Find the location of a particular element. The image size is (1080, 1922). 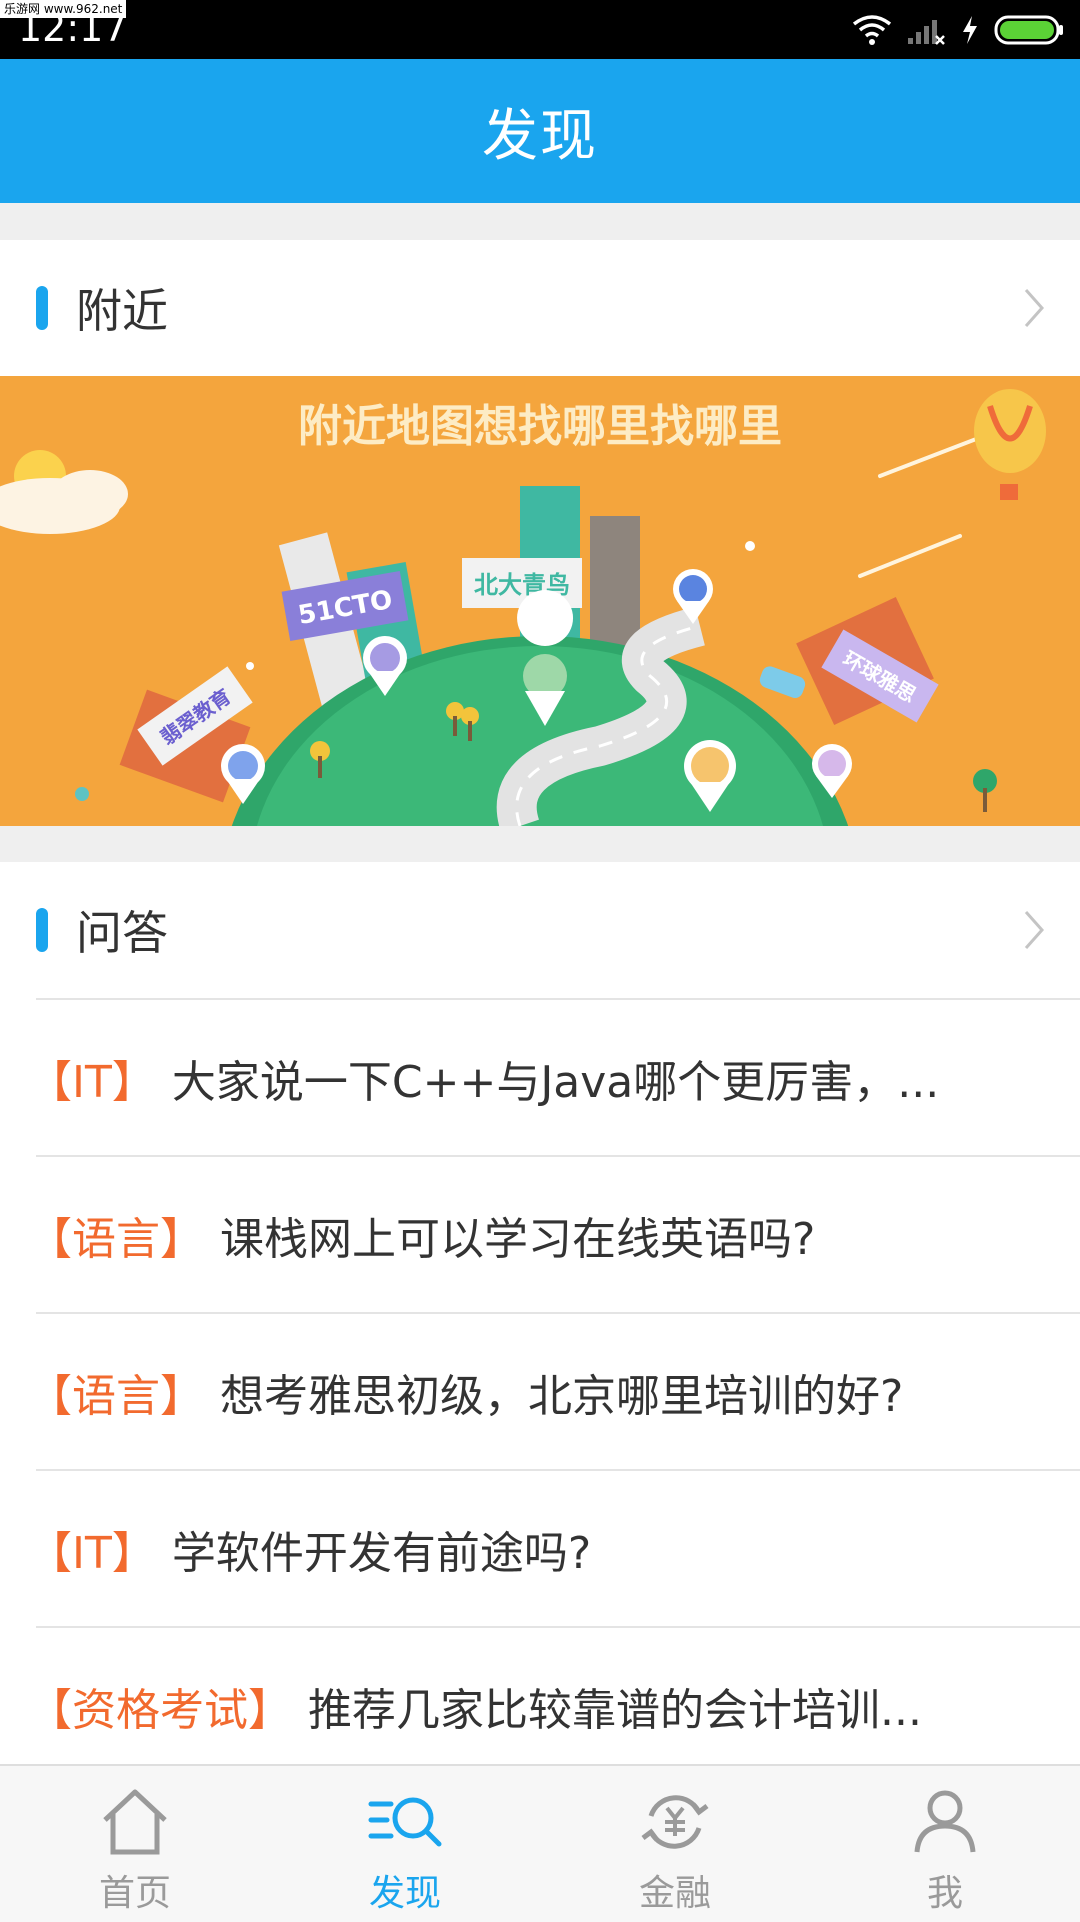

page-title: 发现 is located at coordinates (540, 136).